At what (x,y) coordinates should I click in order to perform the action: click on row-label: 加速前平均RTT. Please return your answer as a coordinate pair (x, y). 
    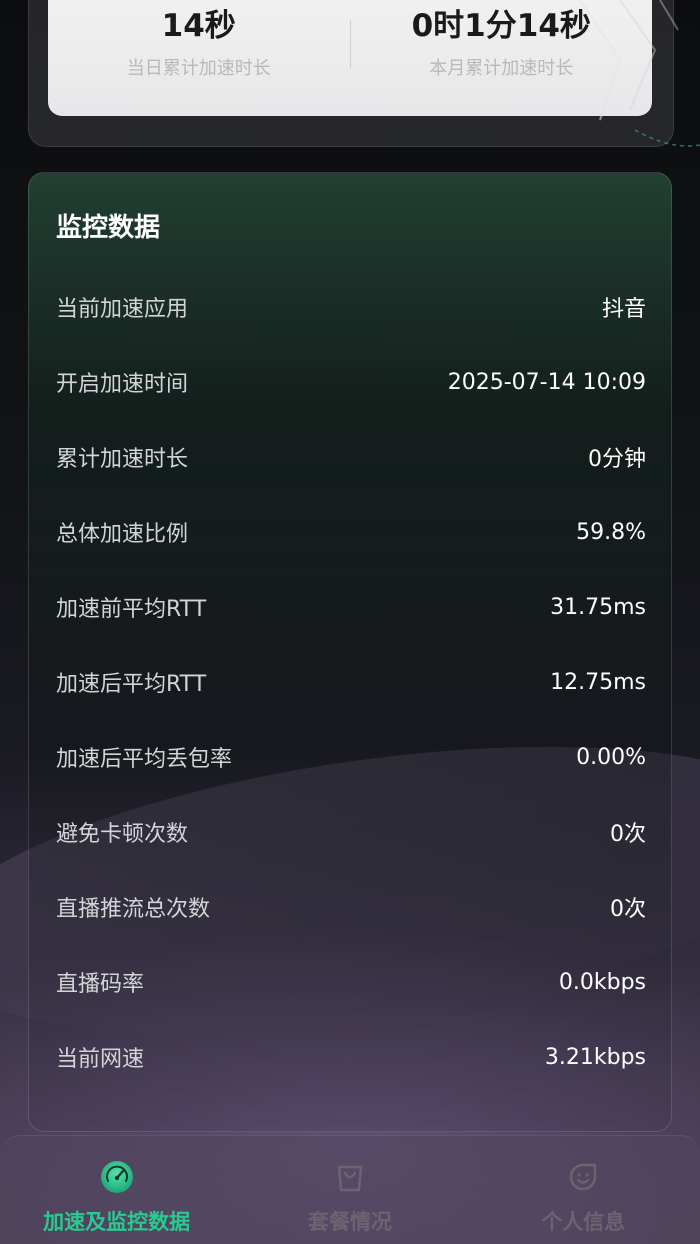
    Looking at the image, I should click on (131, 609).